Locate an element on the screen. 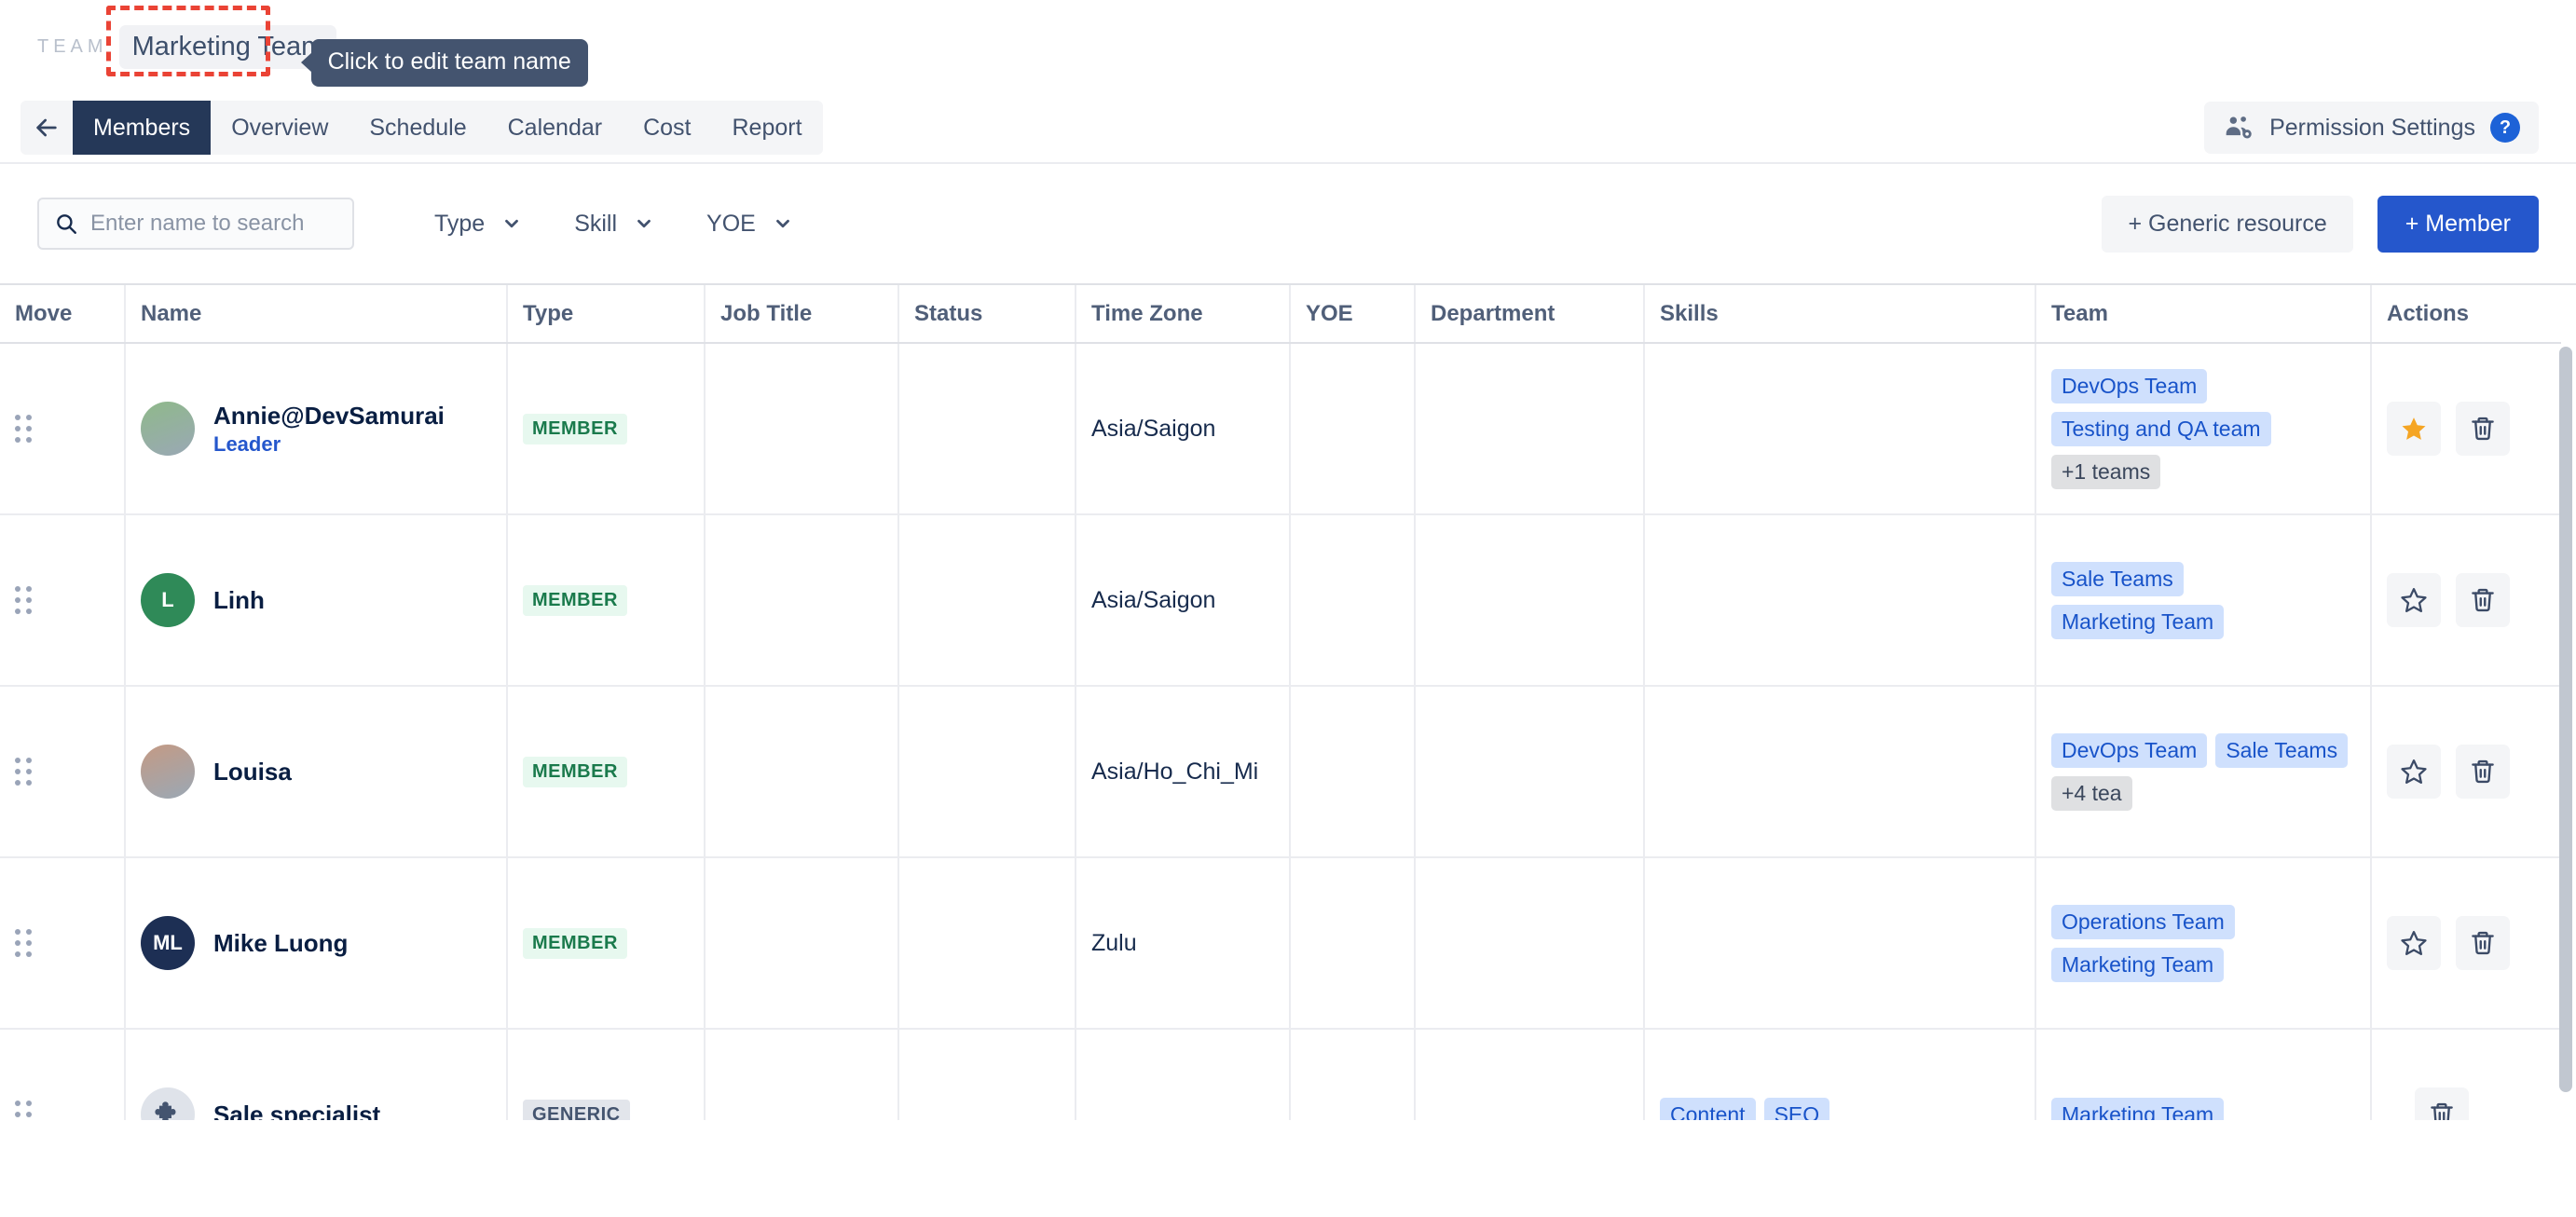  filter-skill: Skill is located at coordinates (614, 225).